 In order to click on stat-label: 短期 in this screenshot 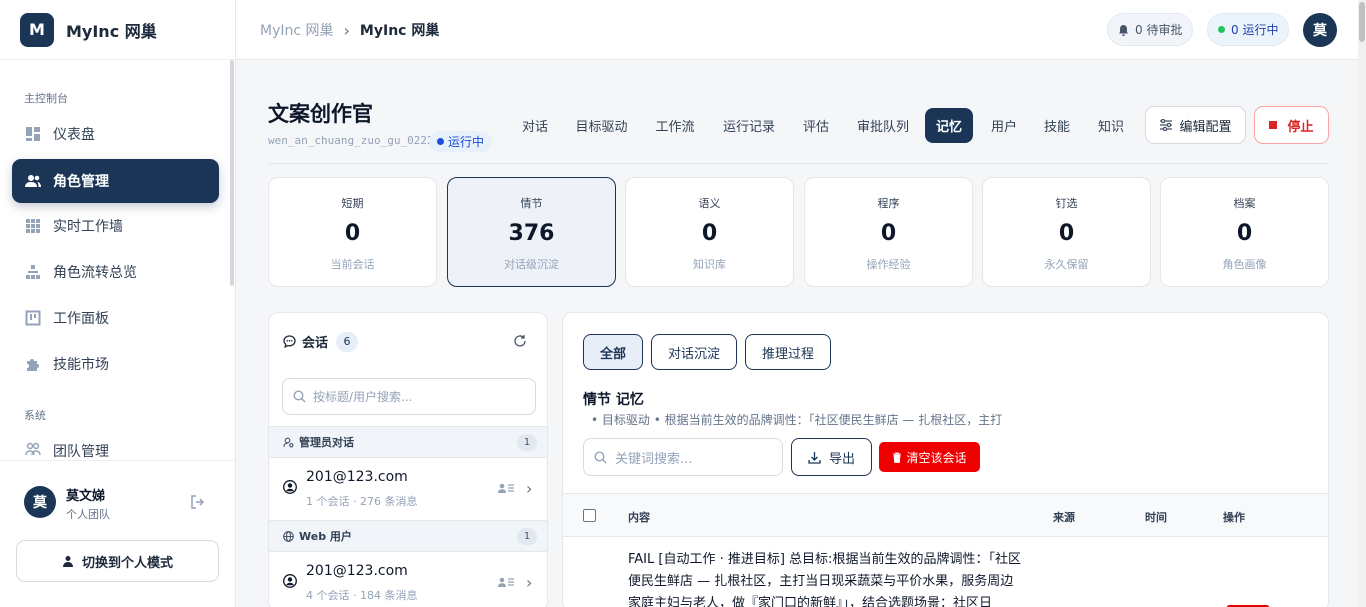, I will do `click(352, 203)`.